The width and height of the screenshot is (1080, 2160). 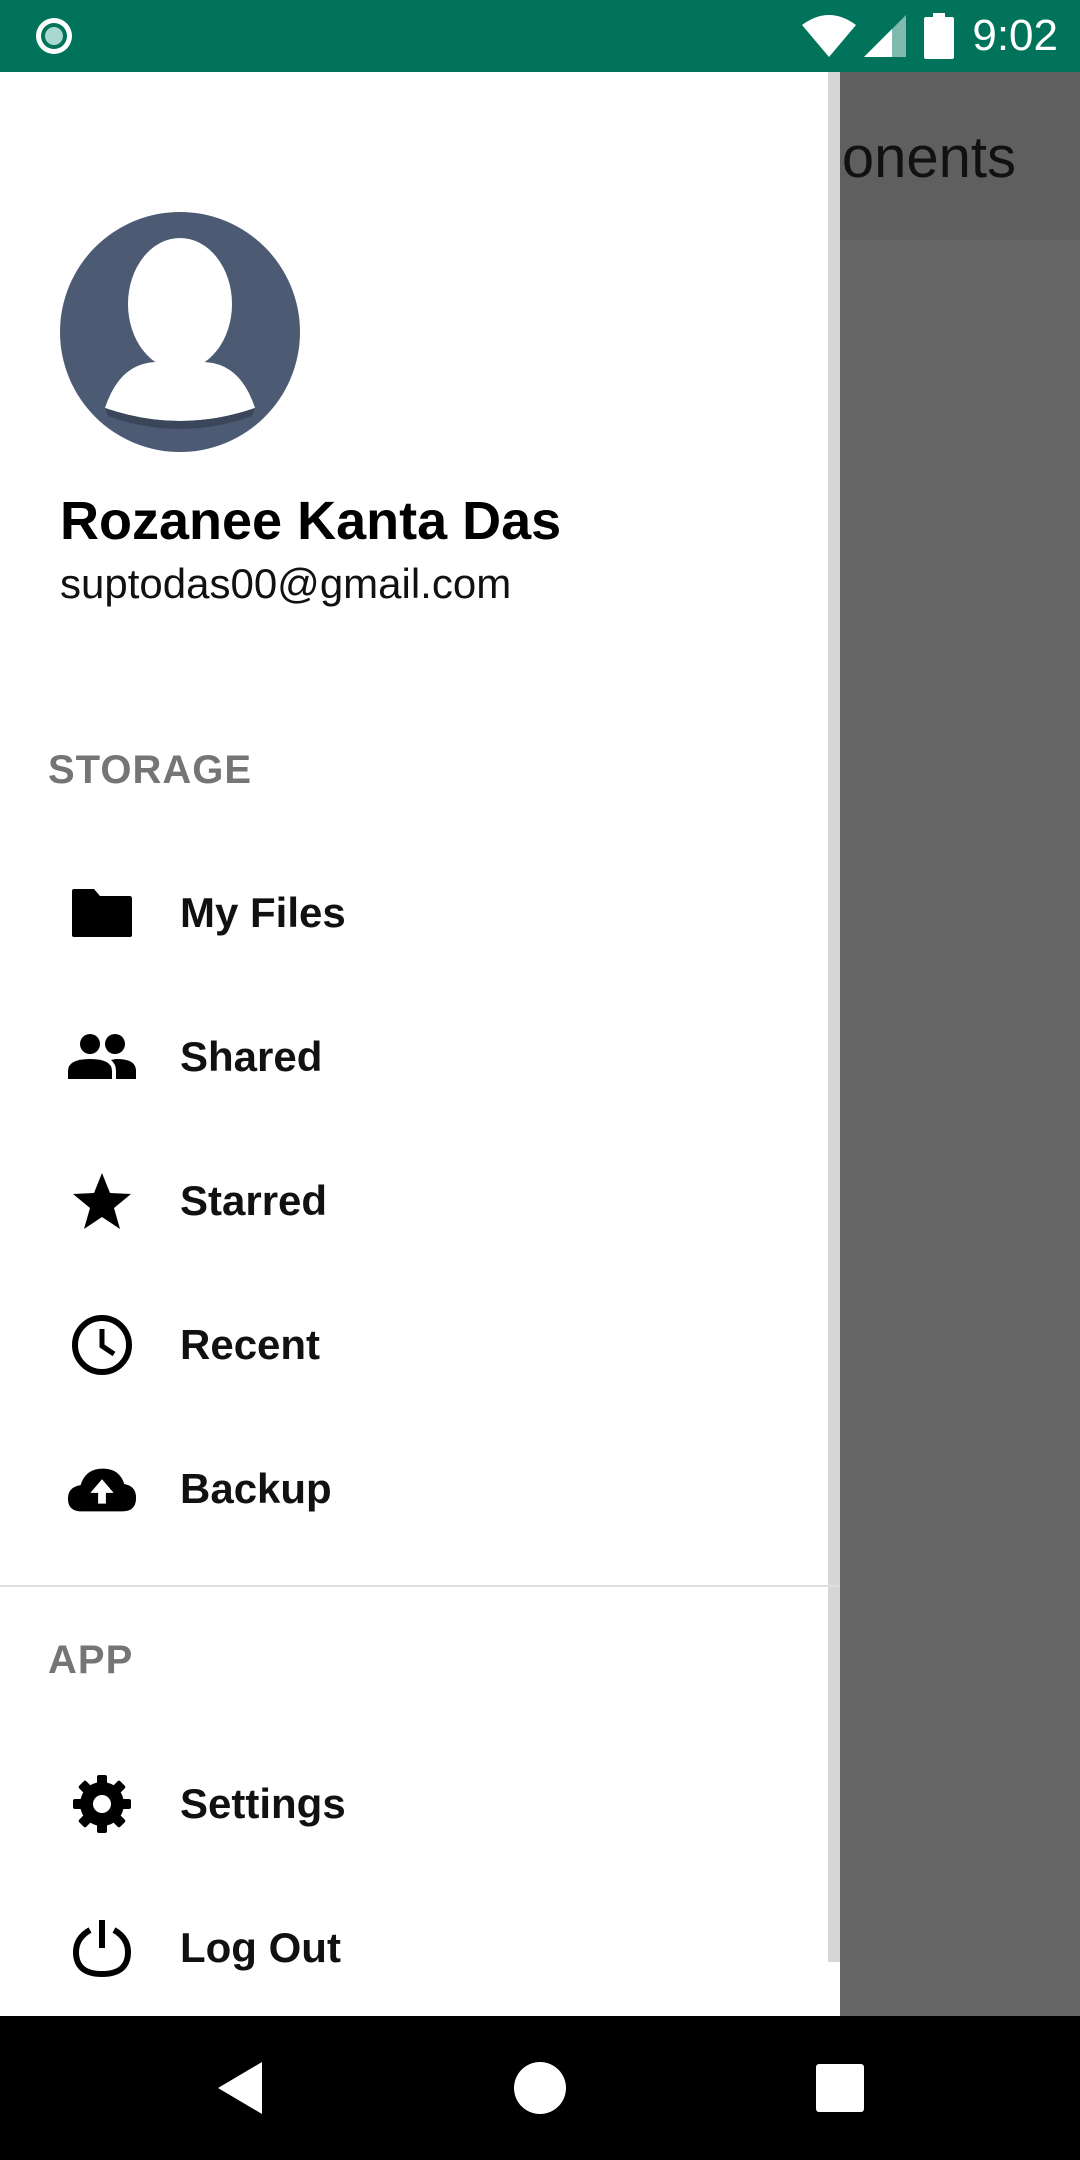 I want to click on power-icon, so click(x=102, y=1948).